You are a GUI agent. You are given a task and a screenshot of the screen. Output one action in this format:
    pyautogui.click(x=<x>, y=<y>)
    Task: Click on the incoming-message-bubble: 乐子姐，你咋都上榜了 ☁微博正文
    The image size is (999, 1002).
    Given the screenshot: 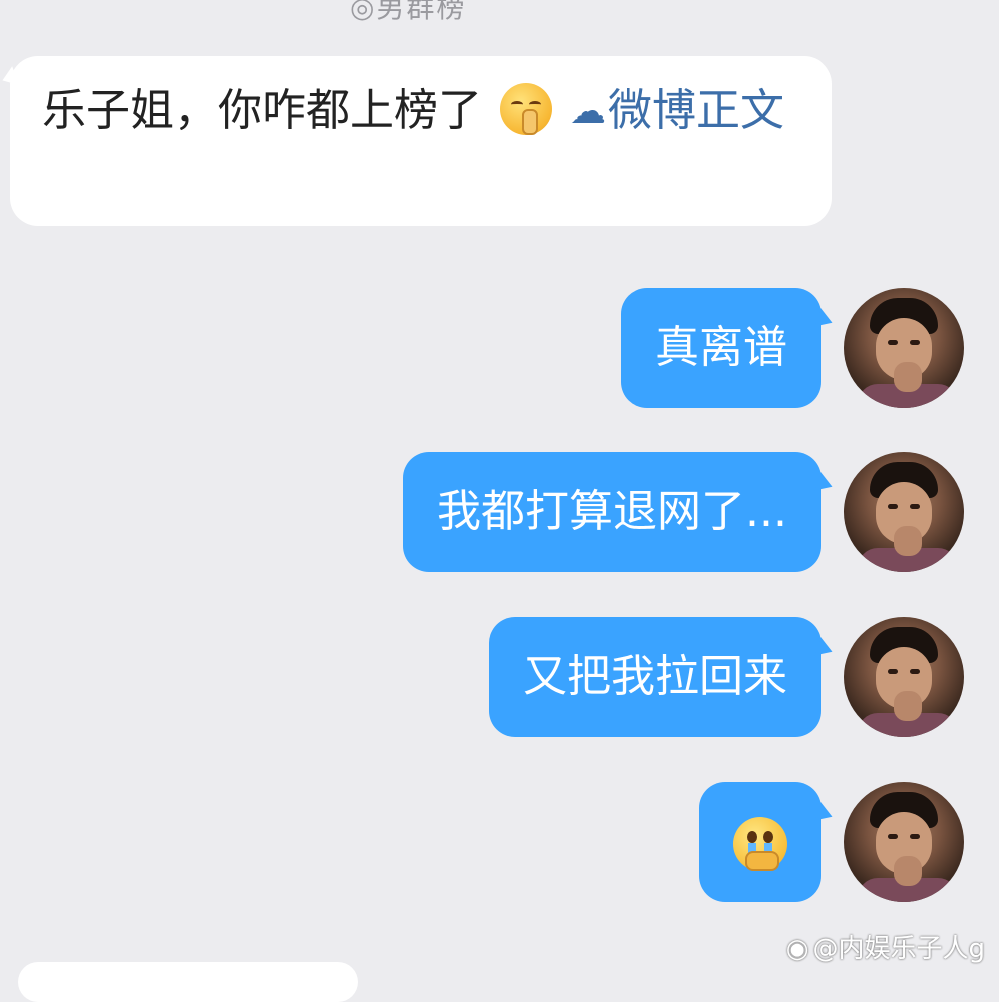 What is the action you would take?
    pyautogui.click(x=421, y=141)
    